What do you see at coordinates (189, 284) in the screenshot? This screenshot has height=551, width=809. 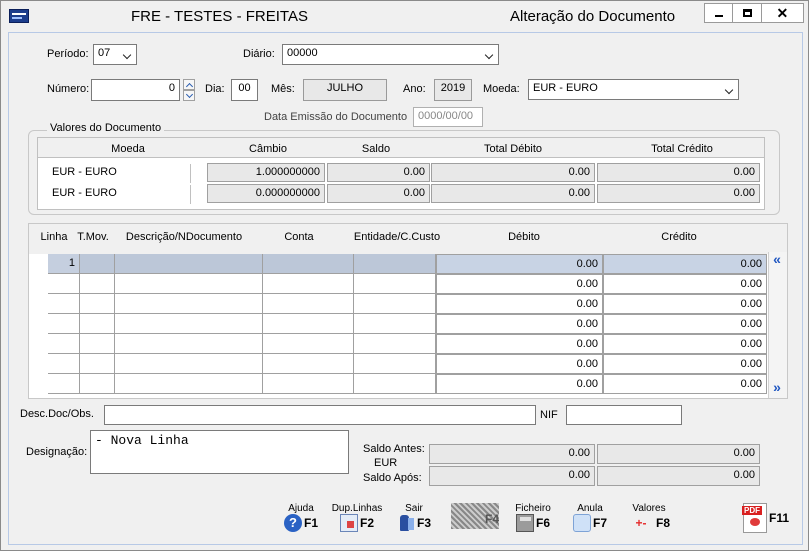 I see `grid-row-2-descricao` at bounding box center [189, 284].